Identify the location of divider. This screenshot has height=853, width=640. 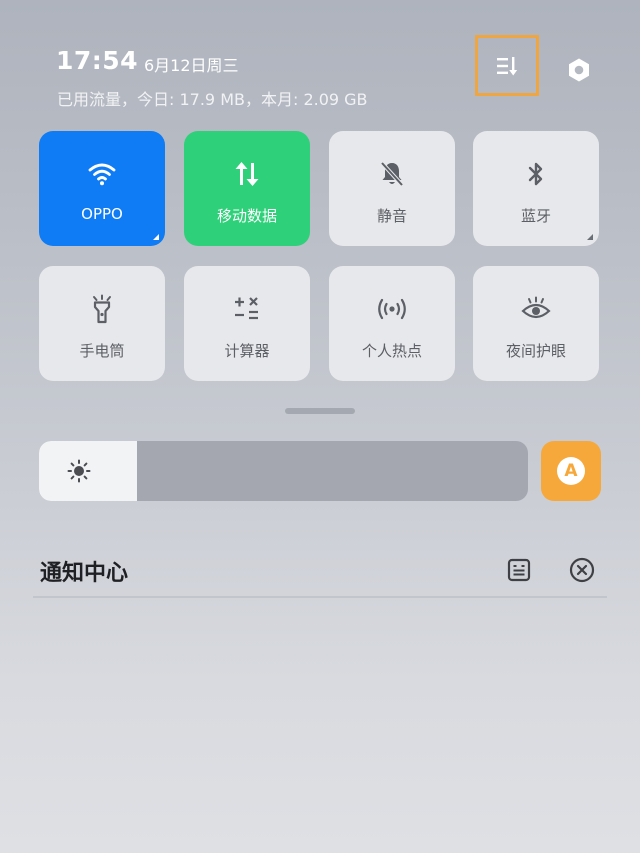
(320, 597).